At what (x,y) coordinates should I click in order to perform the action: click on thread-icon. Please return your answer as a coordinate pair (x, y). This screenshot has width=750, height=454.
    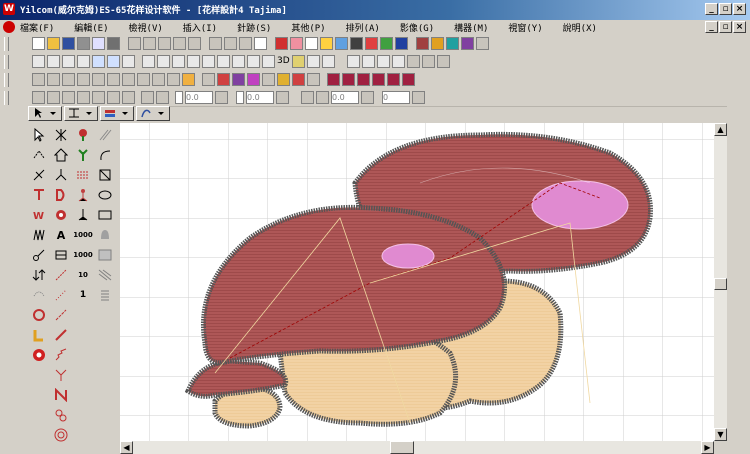
    Looking at the image, I should click on (371, 43).